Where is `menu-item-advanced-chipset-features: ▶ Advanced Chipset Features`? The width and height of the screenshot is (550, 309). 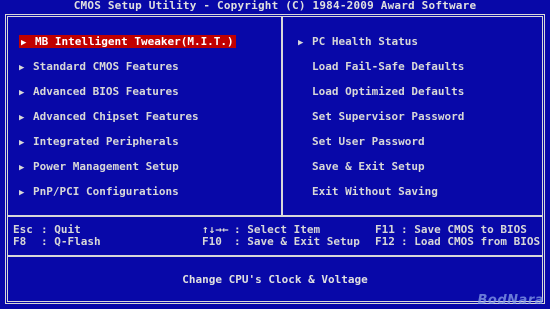
menu-item-advanced-chipset-features: ▶ Advanced Chipset Features is located at coordinates (109, 117).